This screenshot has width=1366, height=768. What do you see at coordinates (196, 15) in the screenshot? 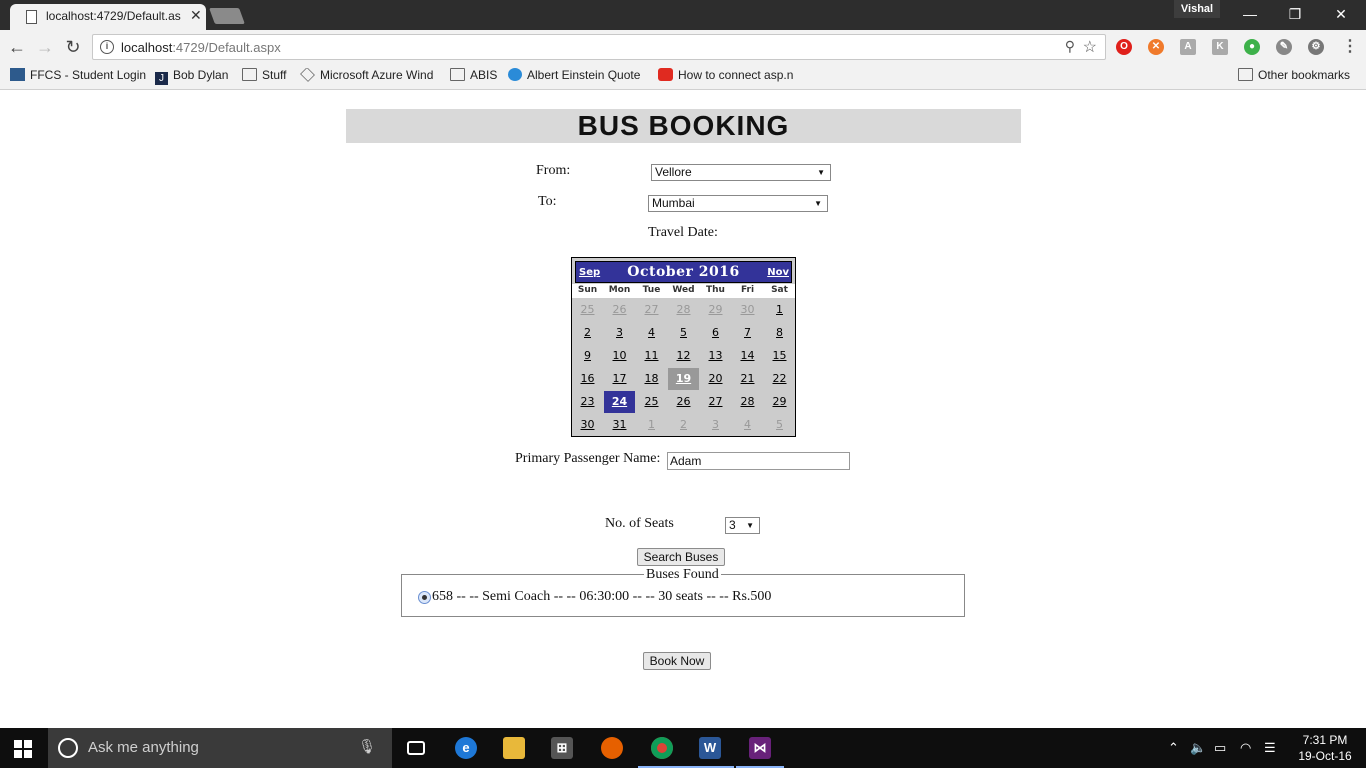
I see `tab-close-icon: ✕` at bounding box center [196, 15].